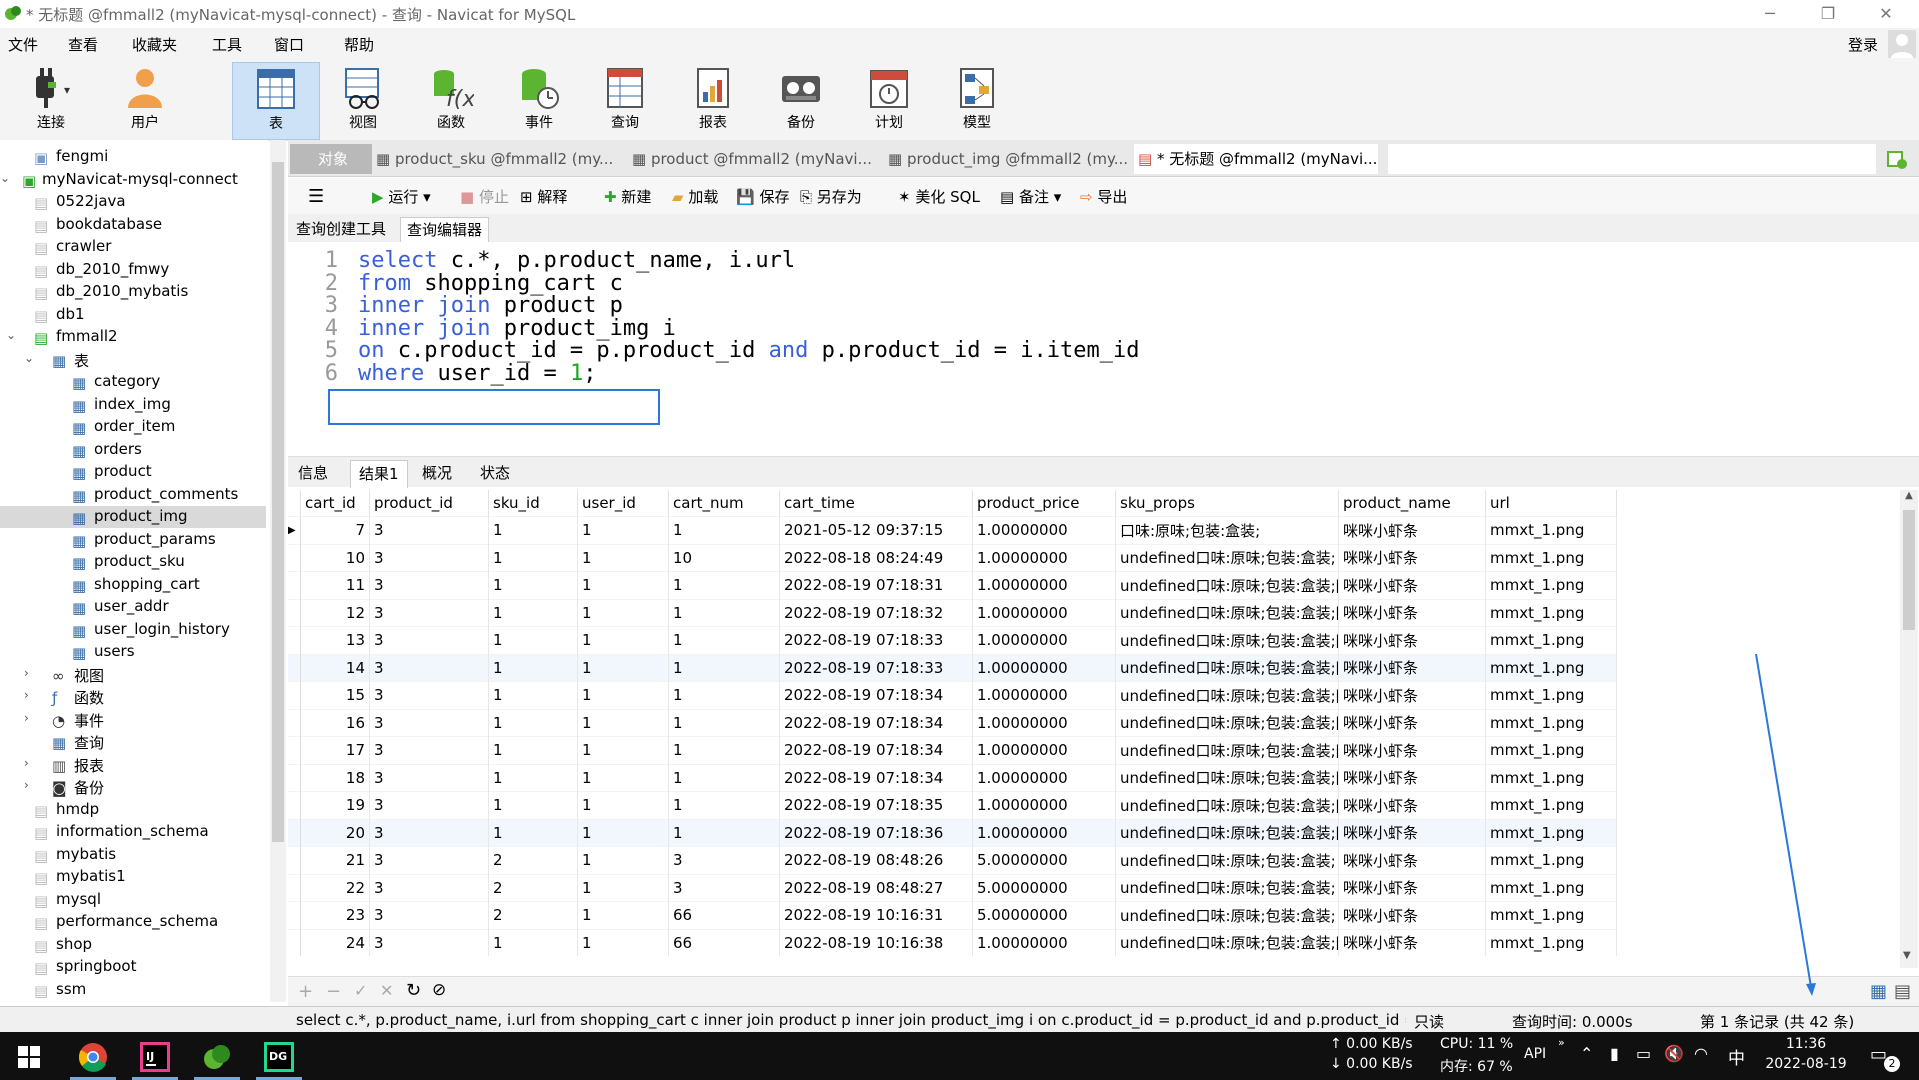 This screenshot has height=1080, width=1919. I want to click on cell-sku_props: undefined口味:原味;包装:盒装;, so click(1227, 887).